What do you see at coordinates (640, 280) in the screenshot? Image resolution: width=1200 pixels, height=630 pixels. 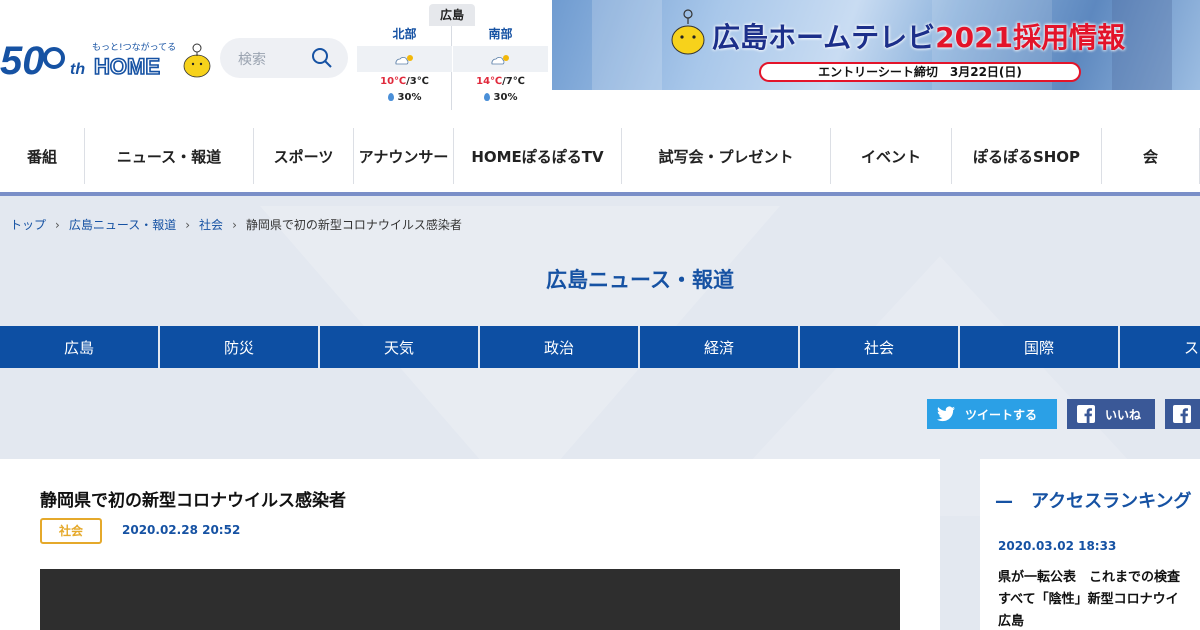 I see `section-title: 広島ニュース・報道` at bounding box center [640, 280].